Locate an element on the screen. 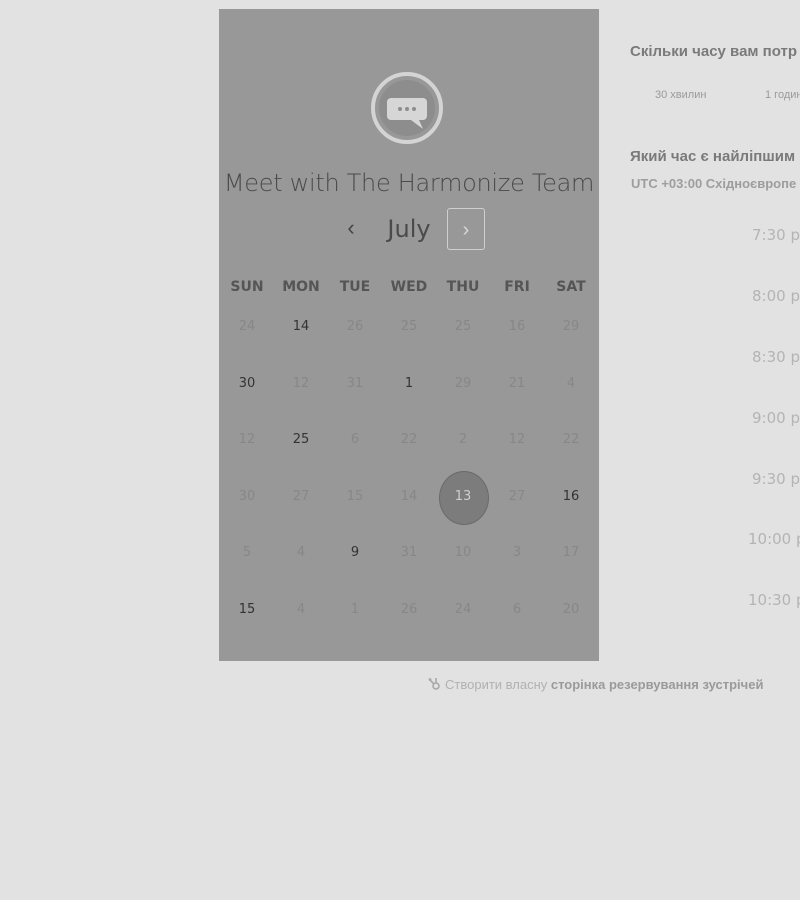 This screenshot has height=900, width=800. month-navigation: ‹ July › is located at coordinates (409, 230).